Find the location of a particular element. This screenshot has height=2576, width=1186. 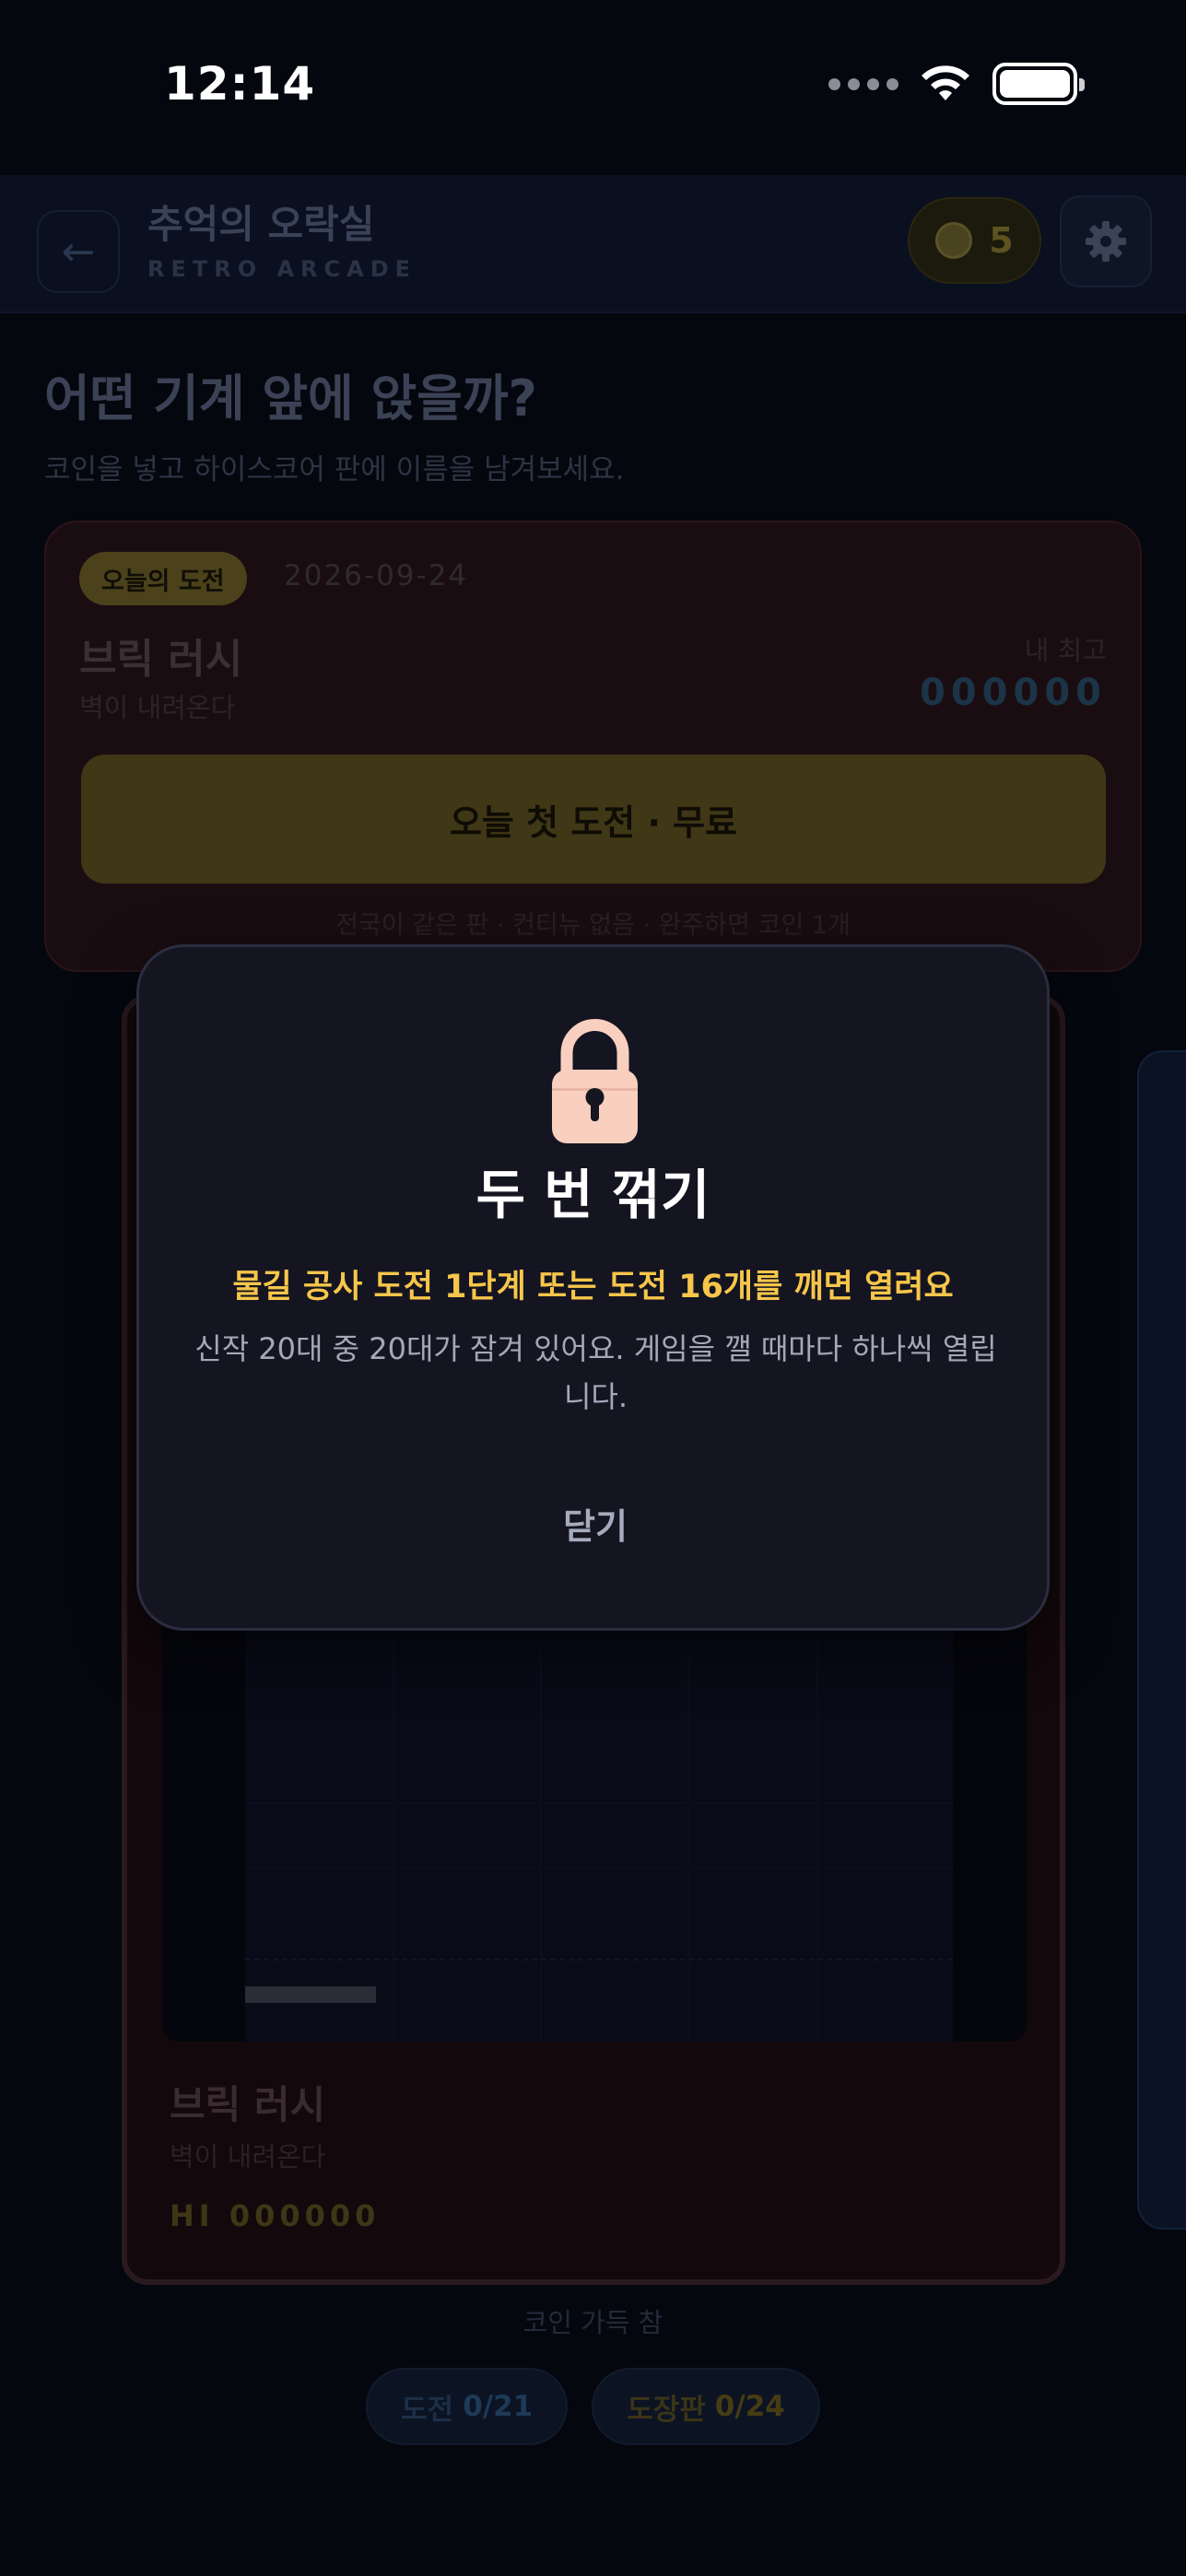

cabinet-title: 브릭 러시 is located at coordinates (248, 2104).